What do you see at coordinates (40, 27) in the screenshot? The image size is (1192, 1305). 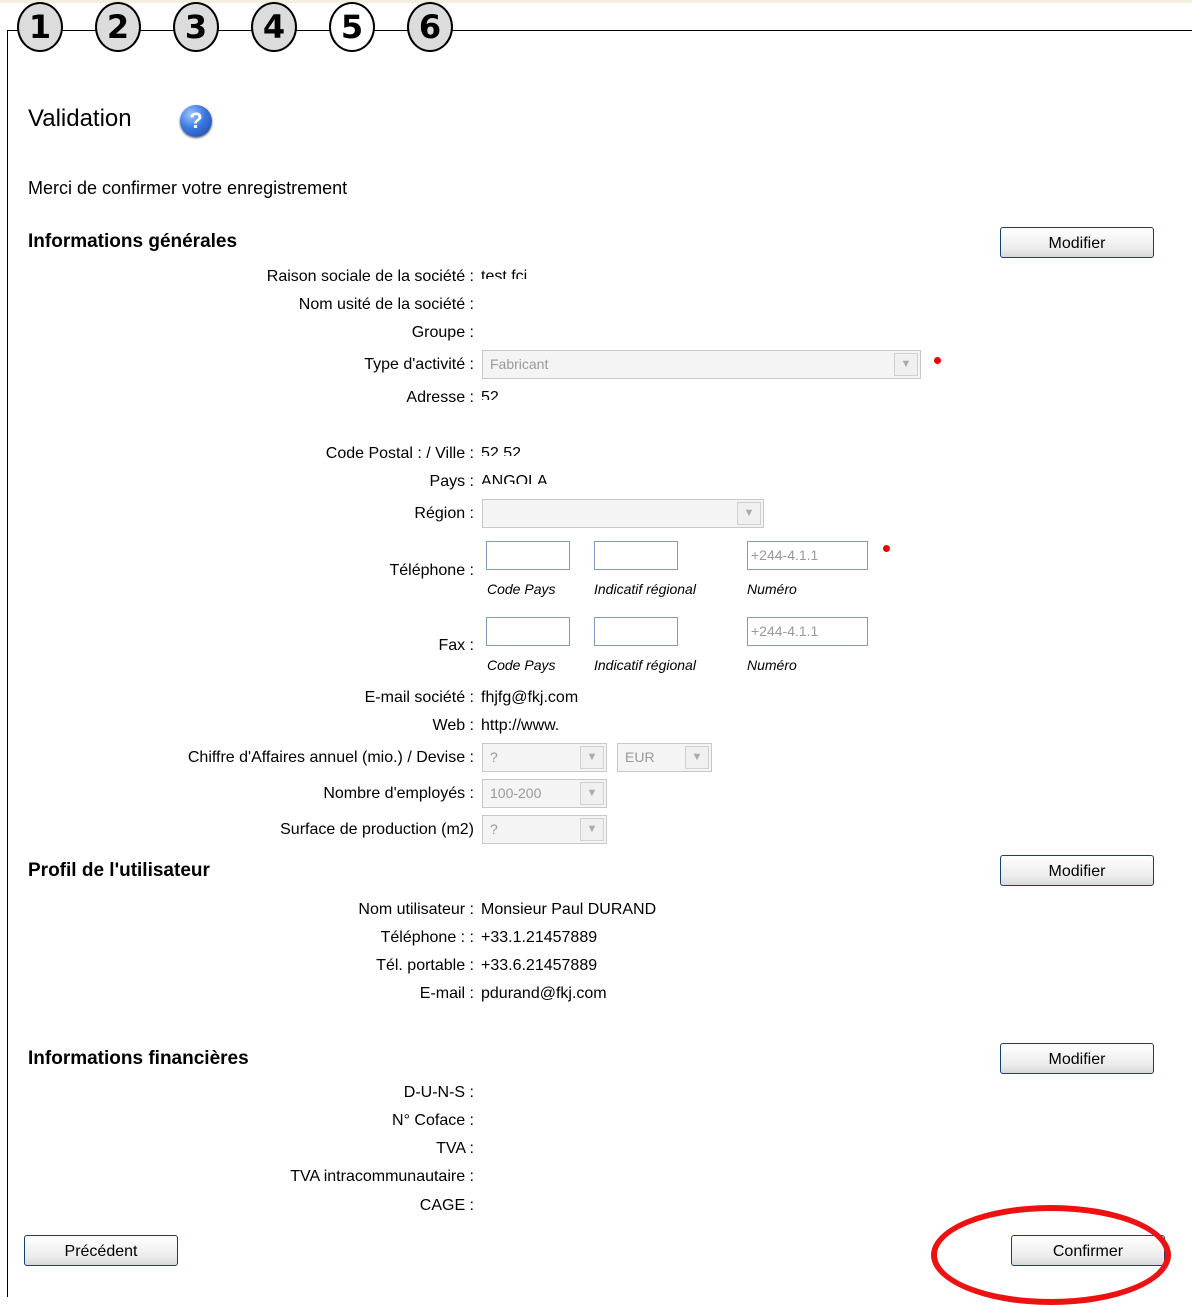 I see `step-1: 1` at bounding box center [40, 27].